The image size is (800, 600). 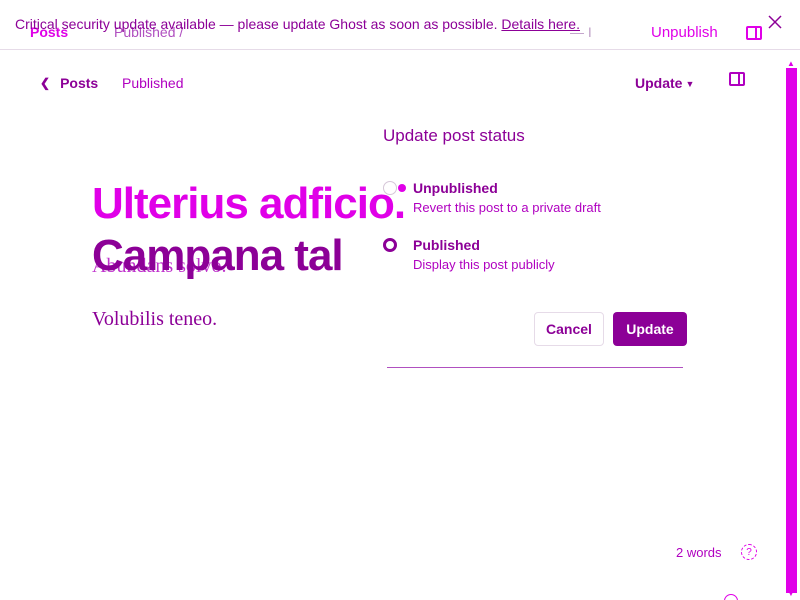 What do you see at coordinates (454, 135) in the screenshot?
I see `popover-title: Update post status` at bounding box center [454, 135].